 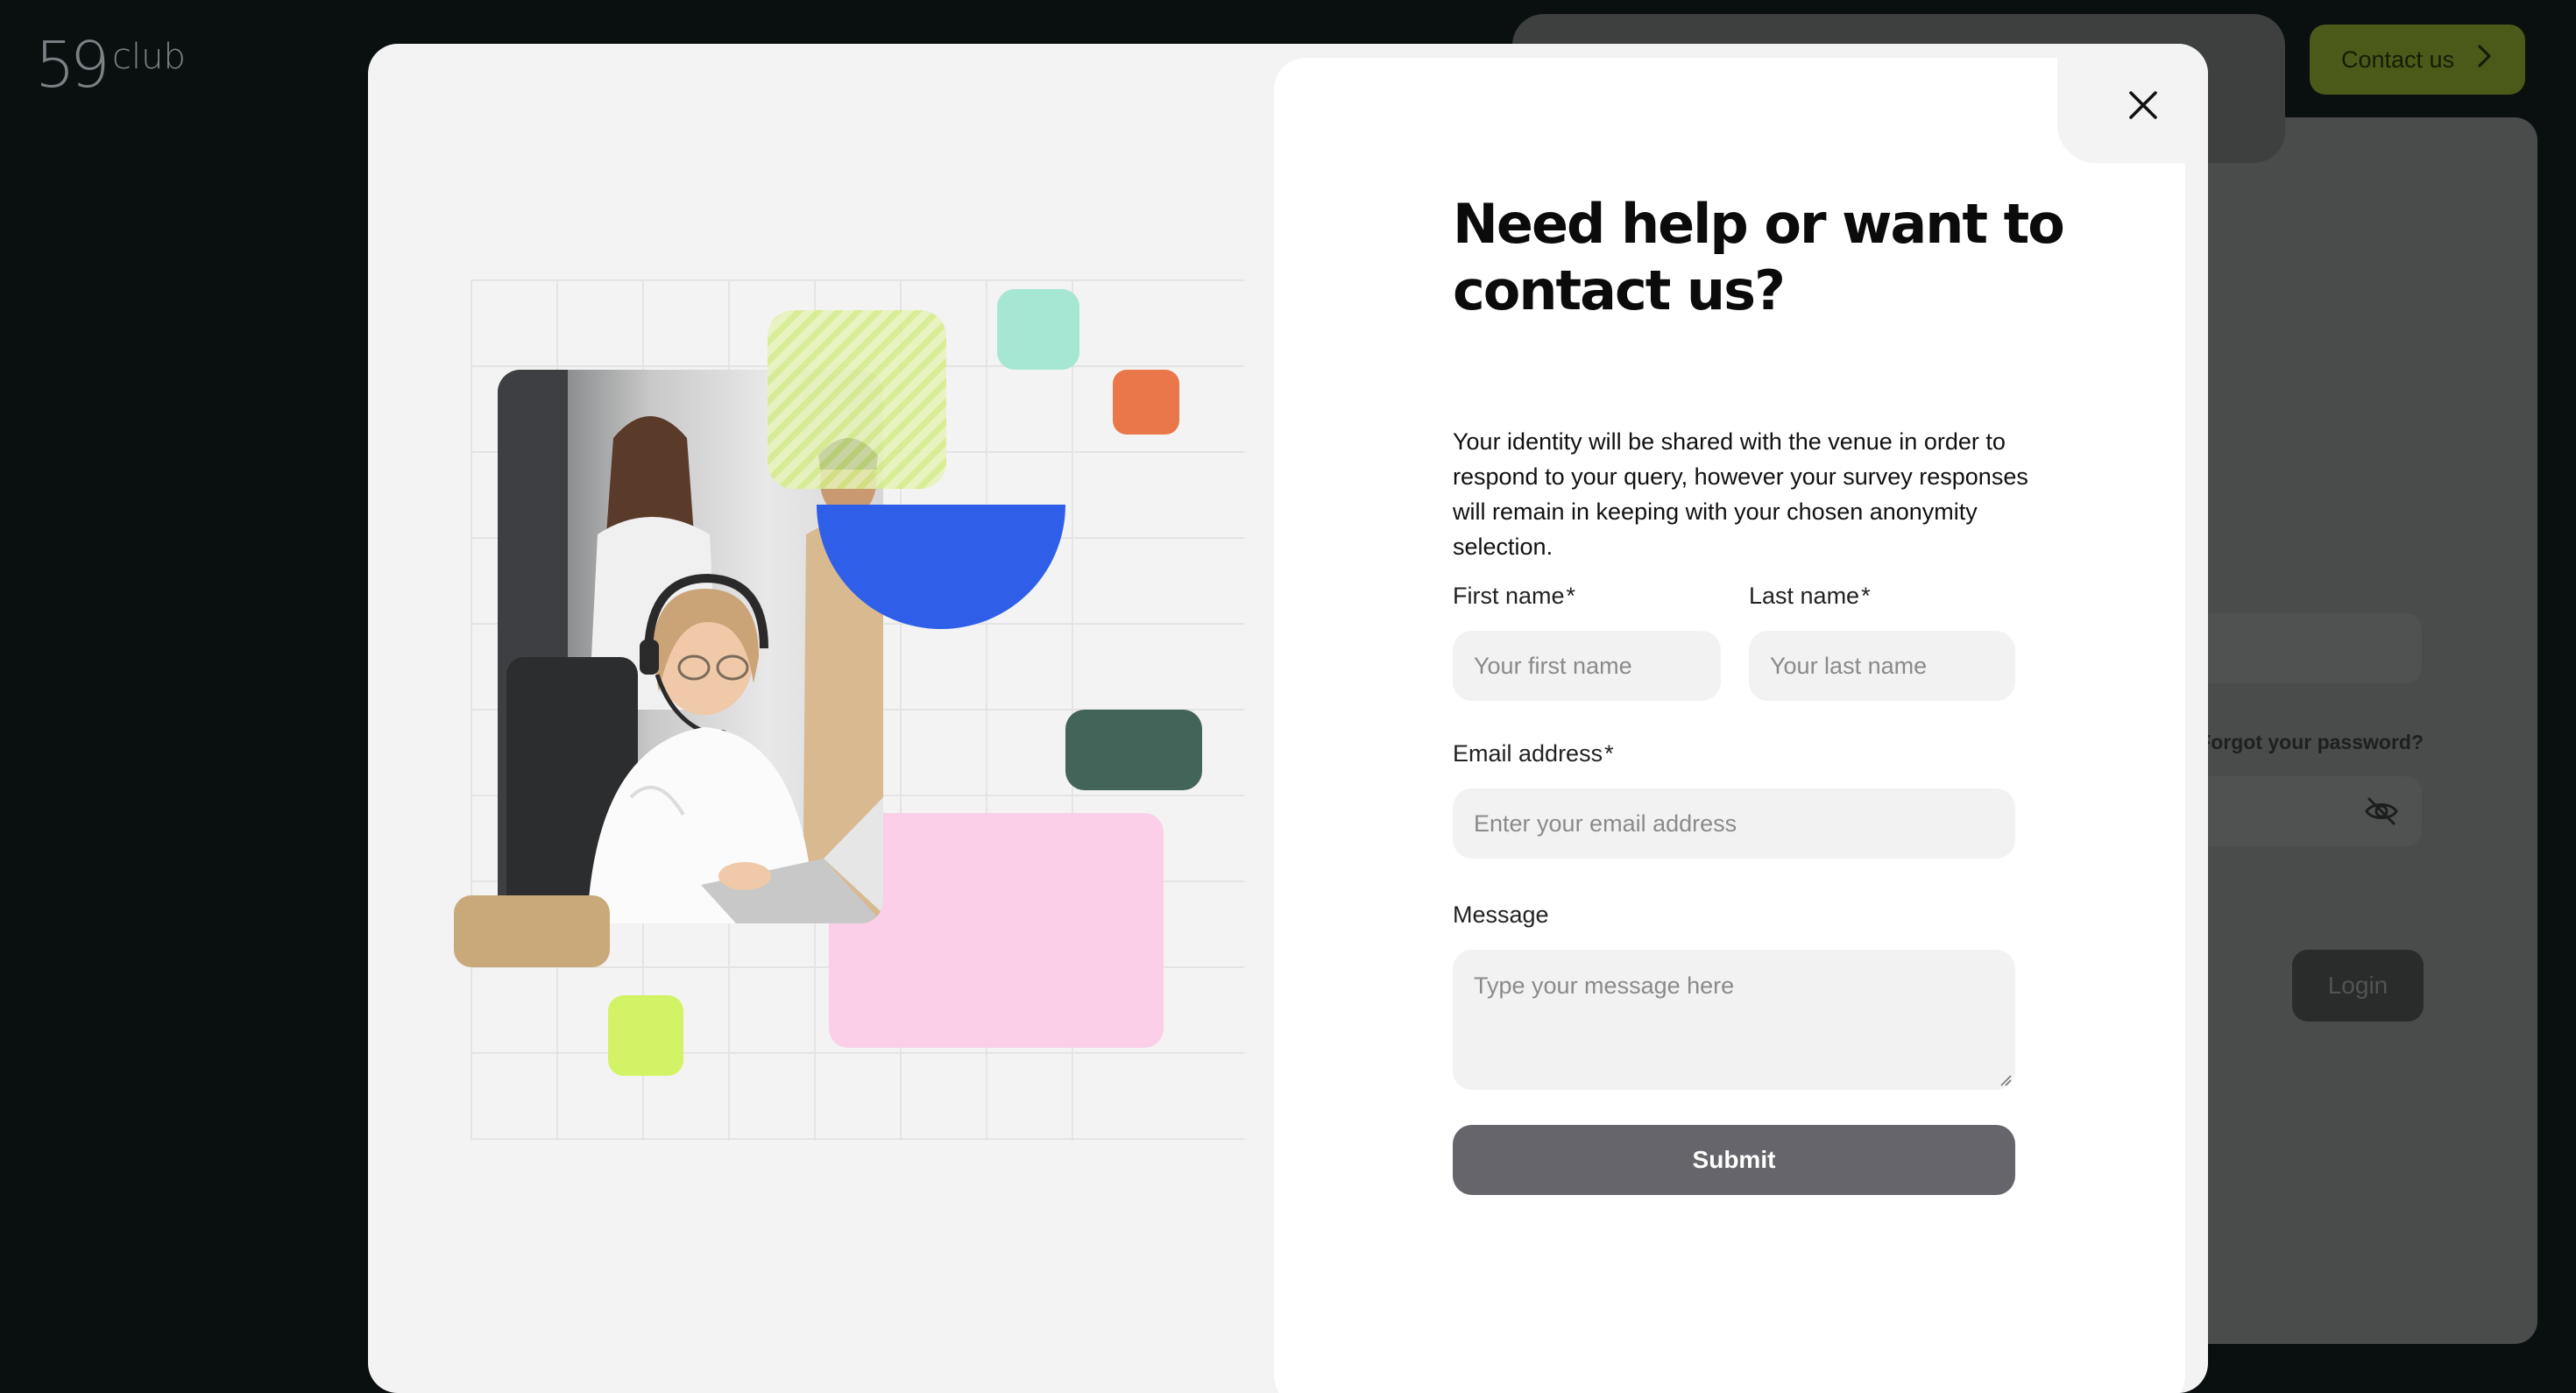 I want to click on resize-handle-icon, so click(x=2005, y=1080).